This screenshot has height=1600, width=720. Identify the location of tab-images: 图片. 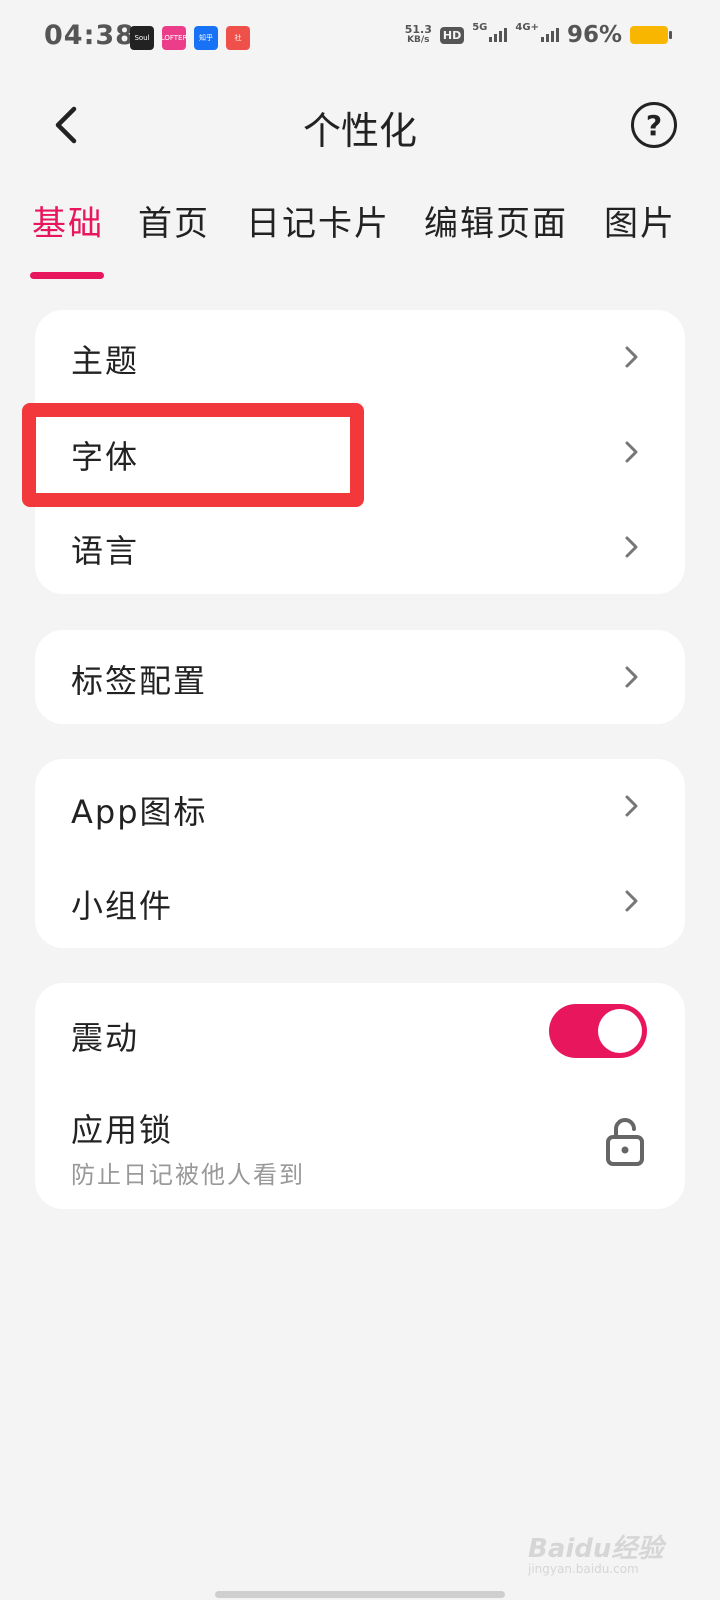
(640, 220).